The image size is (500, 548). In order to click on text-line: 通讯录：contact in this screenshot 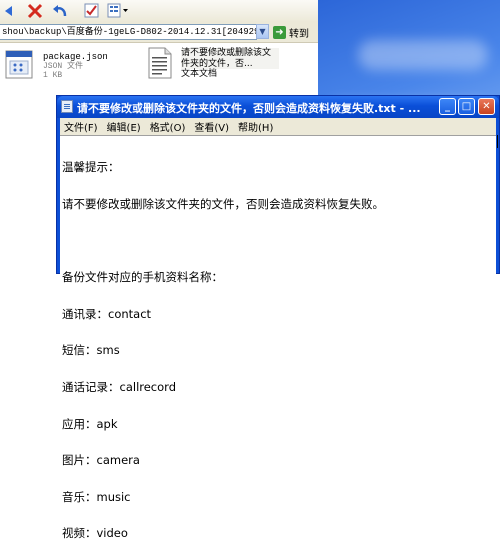, I will do `click(107, 313)`.